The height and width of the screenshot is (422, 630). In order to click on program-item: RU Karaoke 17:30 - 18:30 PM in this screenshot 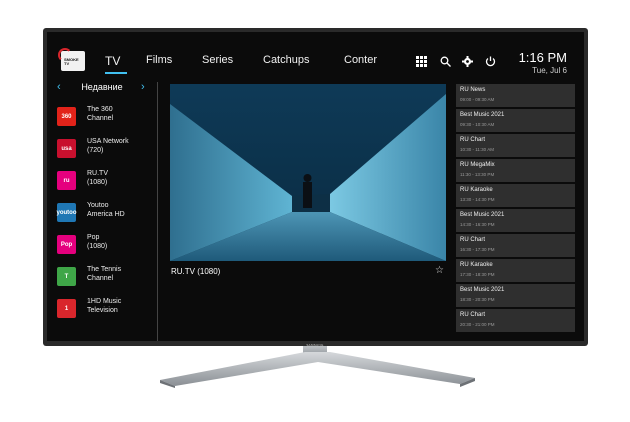, I will do `click(515, 270)`.